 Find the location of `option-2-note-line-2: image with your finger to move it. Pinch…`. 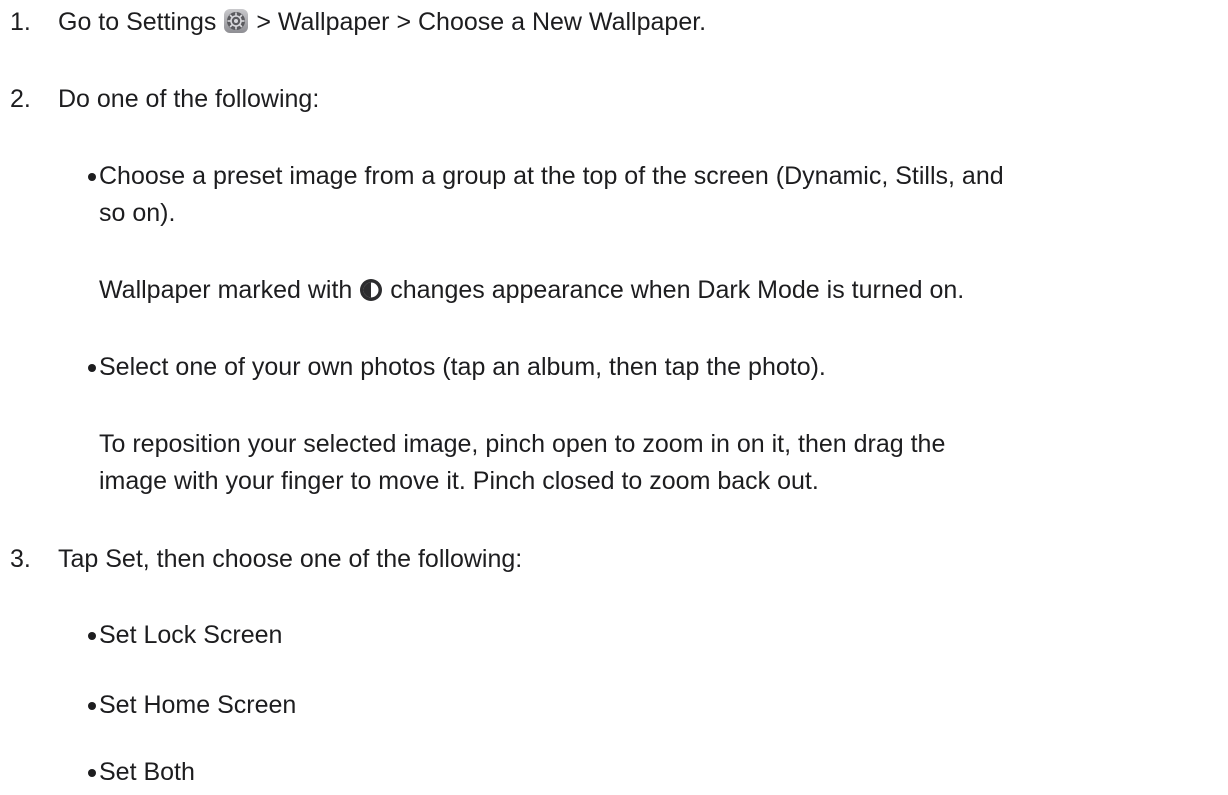

option-2-note-line-2: image with your finger to move it. Pinch… is located at coordinates (459, 481).